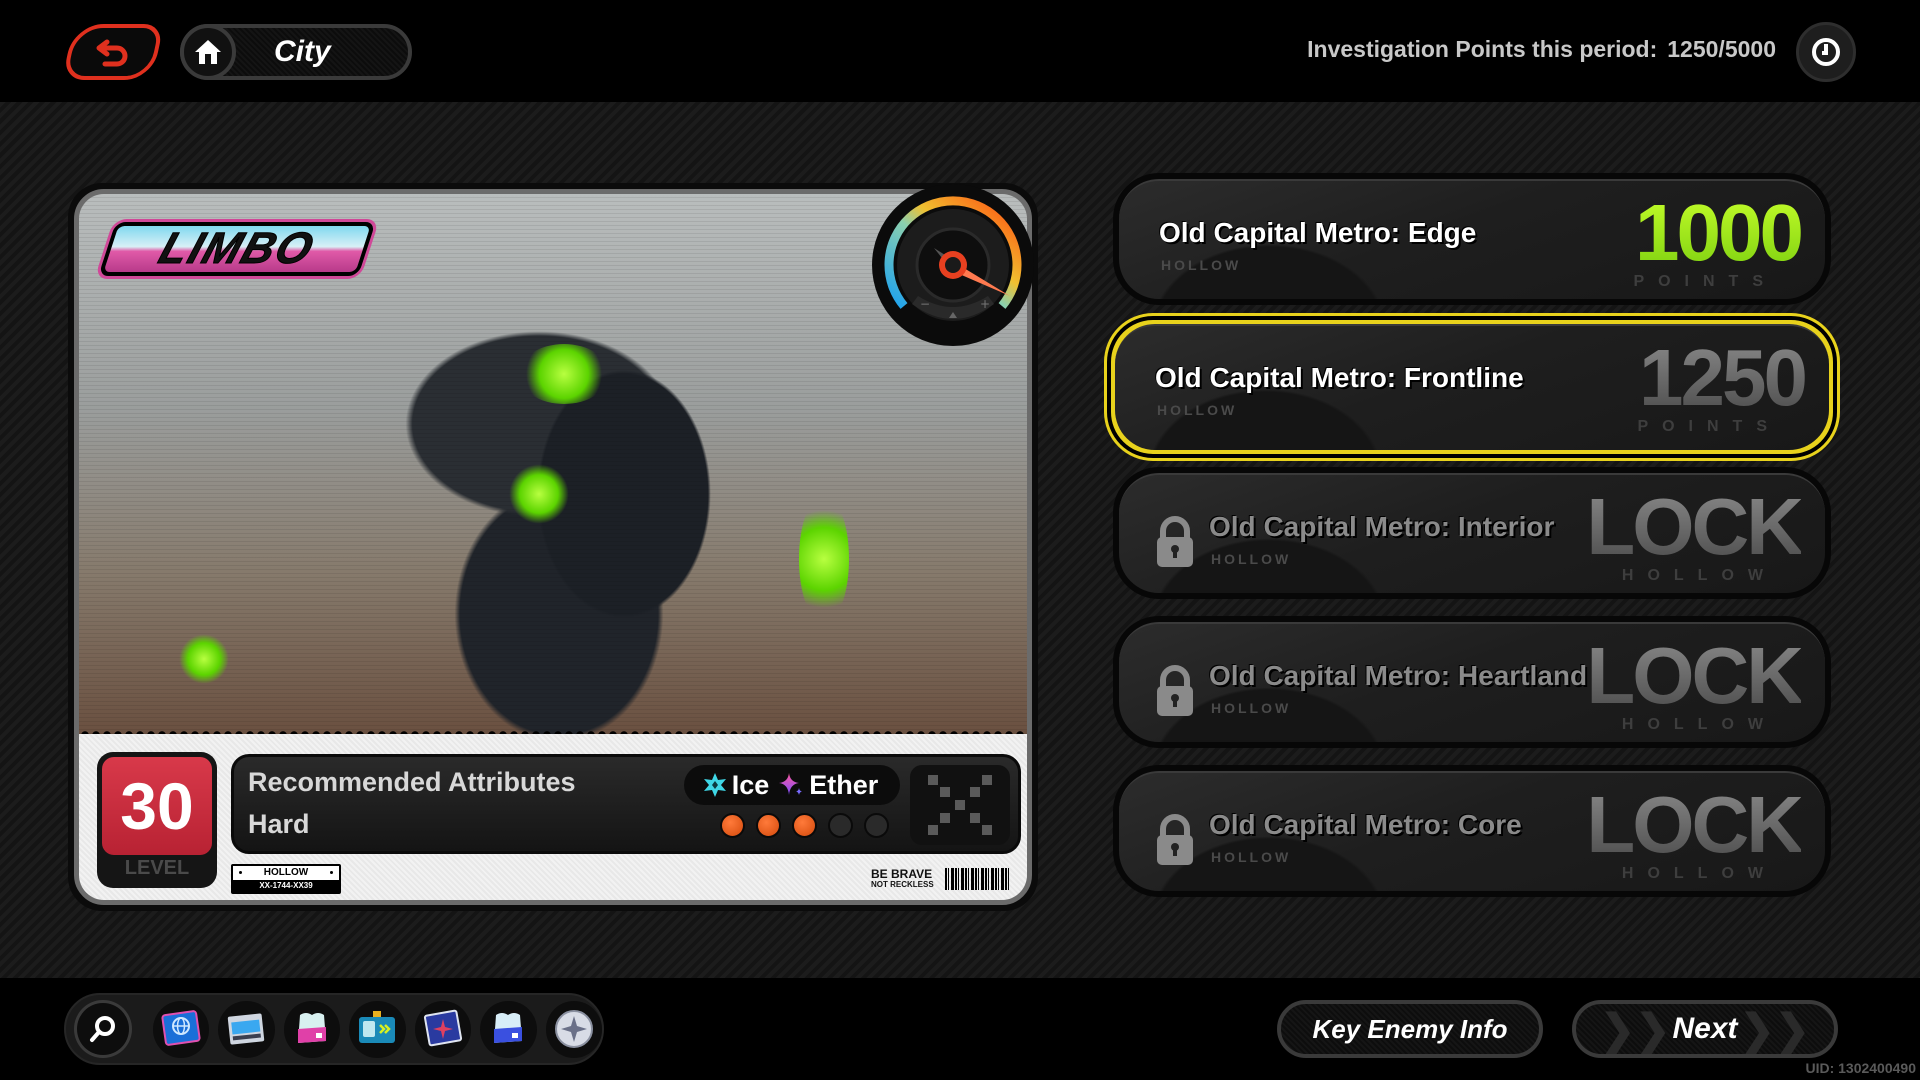 Image resolution: width=1920 pixels, height=1080 pixels. I want to click on stage-points: 1000, so click(1719, 232).